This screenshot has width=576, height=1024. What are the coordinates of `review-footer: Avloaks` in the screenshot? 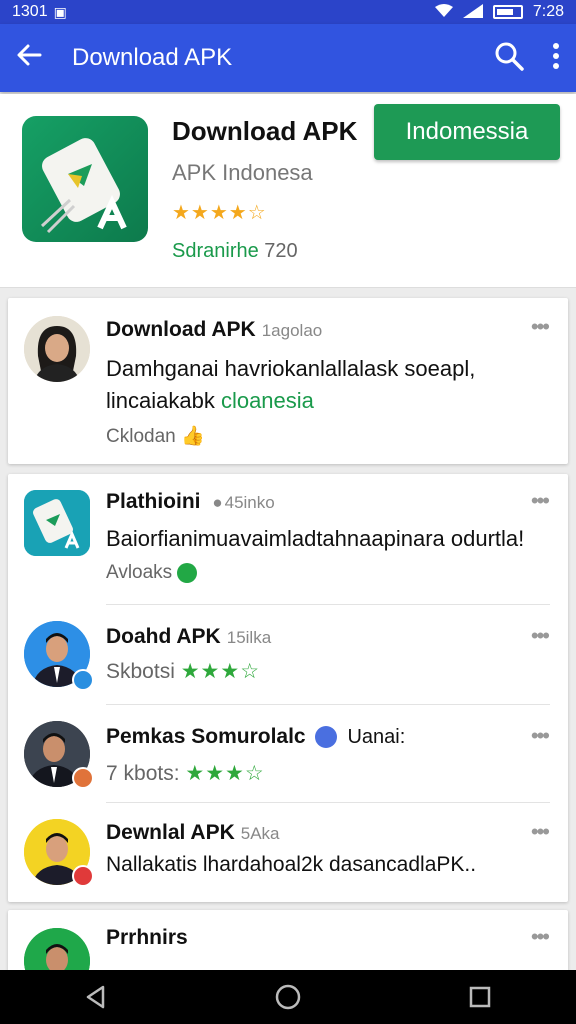 It's located at (152, 573).